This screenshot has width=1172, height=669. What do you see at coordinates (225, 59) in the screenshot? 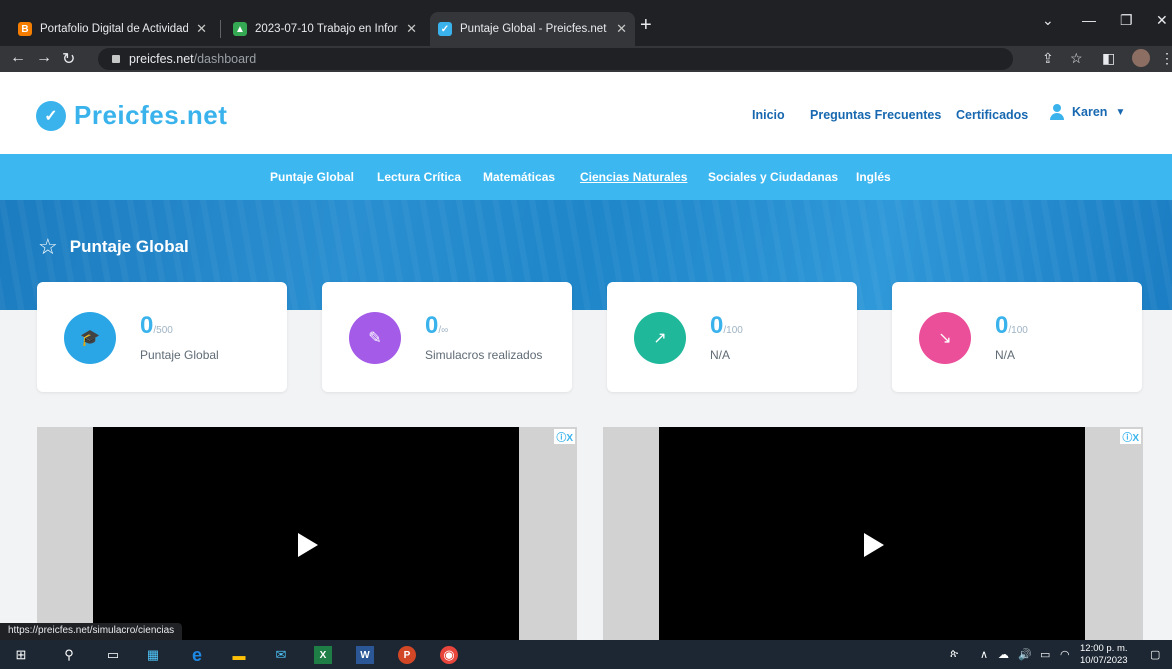
I see `url-path: /dashboard` at bounding box center [225, 59].